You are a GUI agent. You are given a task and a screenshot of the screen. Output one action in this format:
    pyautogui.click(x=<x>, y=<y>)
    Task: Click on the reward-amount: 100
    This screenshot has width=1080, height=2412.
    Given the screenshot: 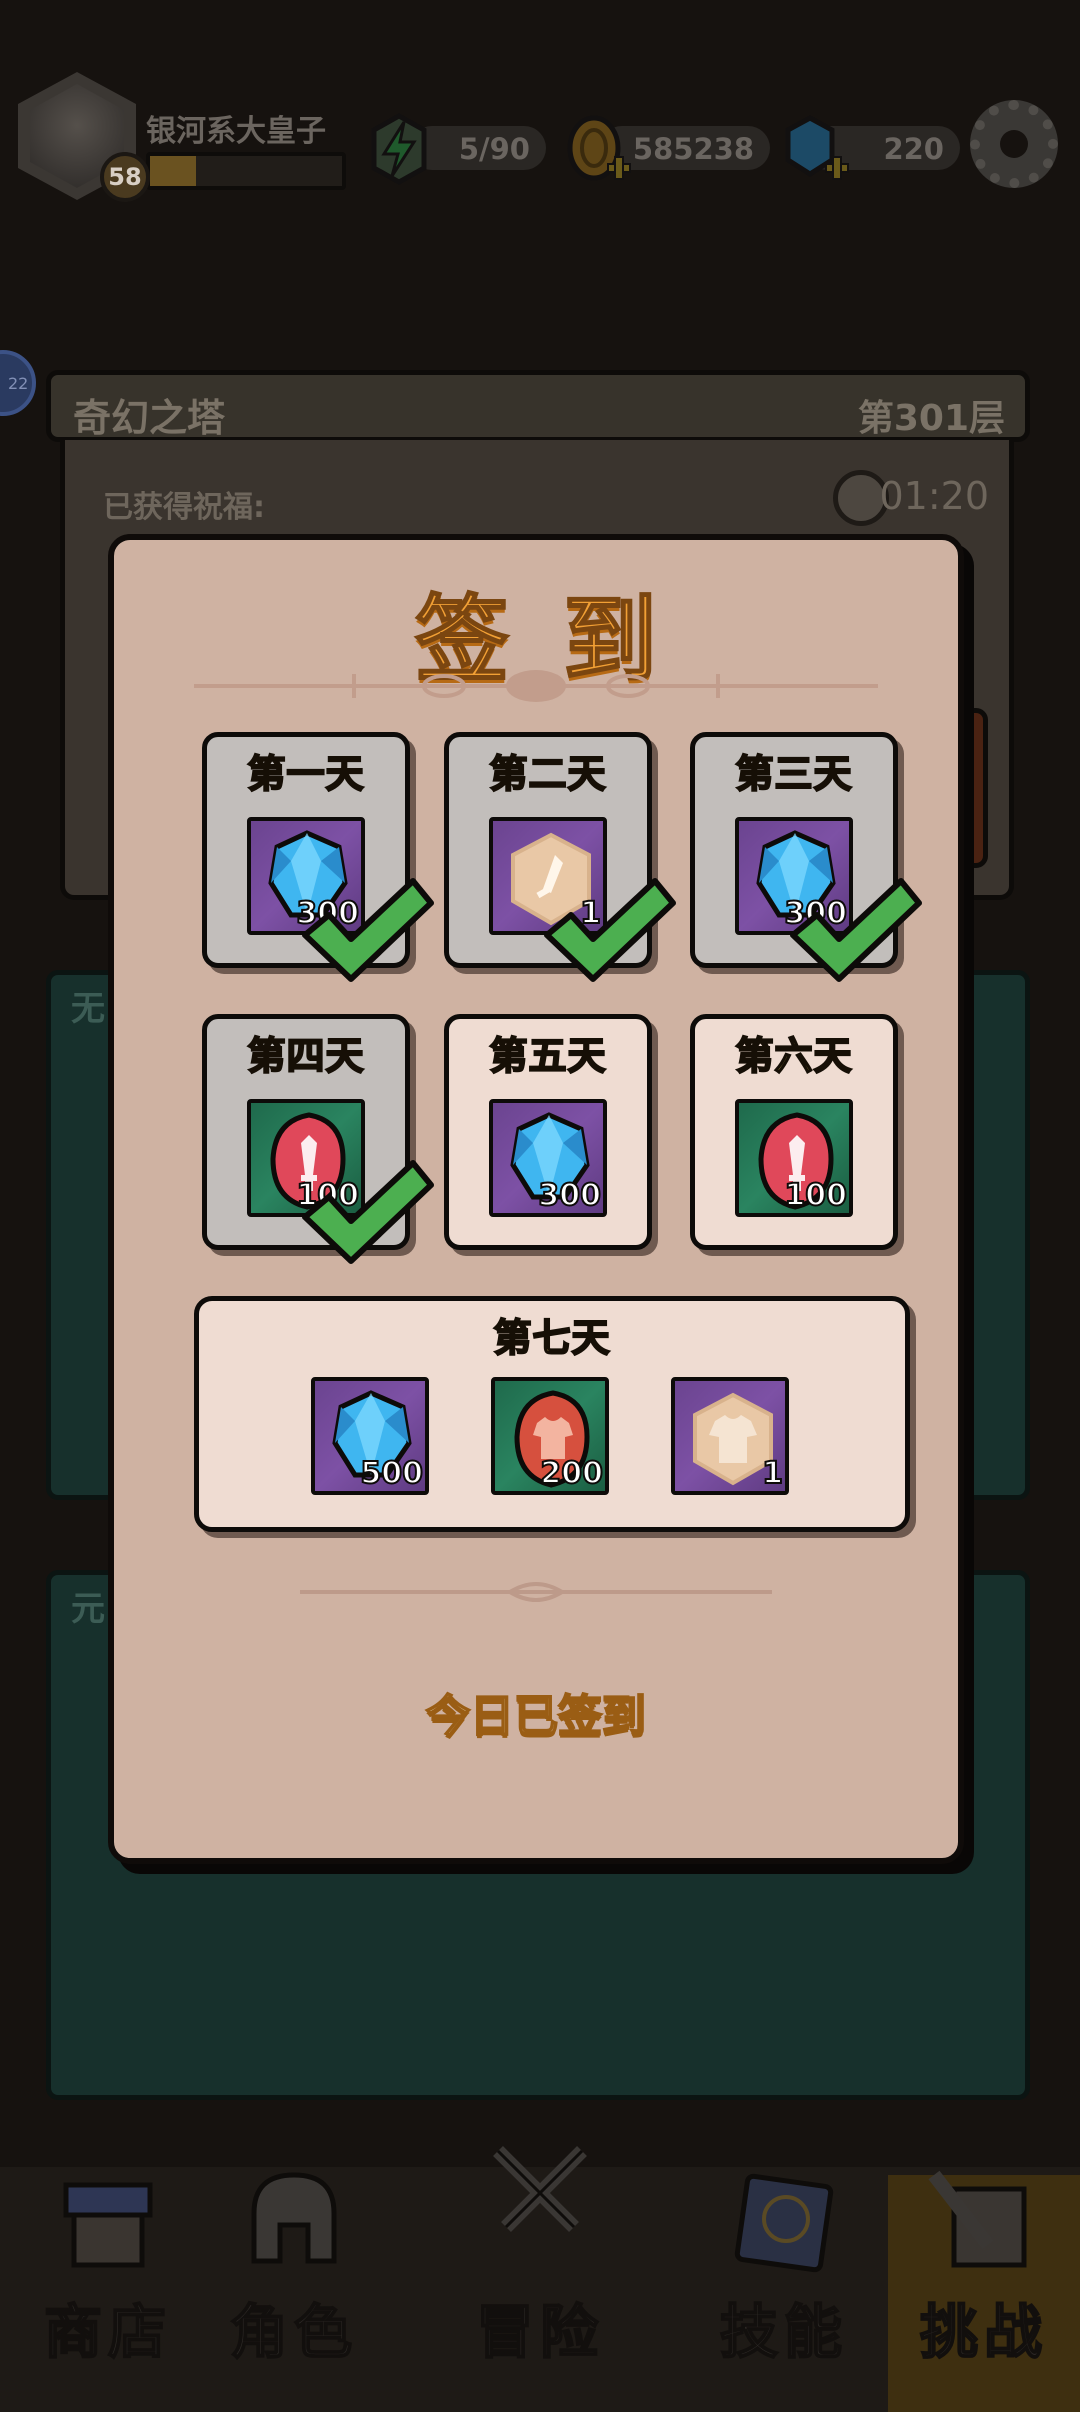 What is the action you would take?
    pyautogui.click(x=815, y=1195)
    